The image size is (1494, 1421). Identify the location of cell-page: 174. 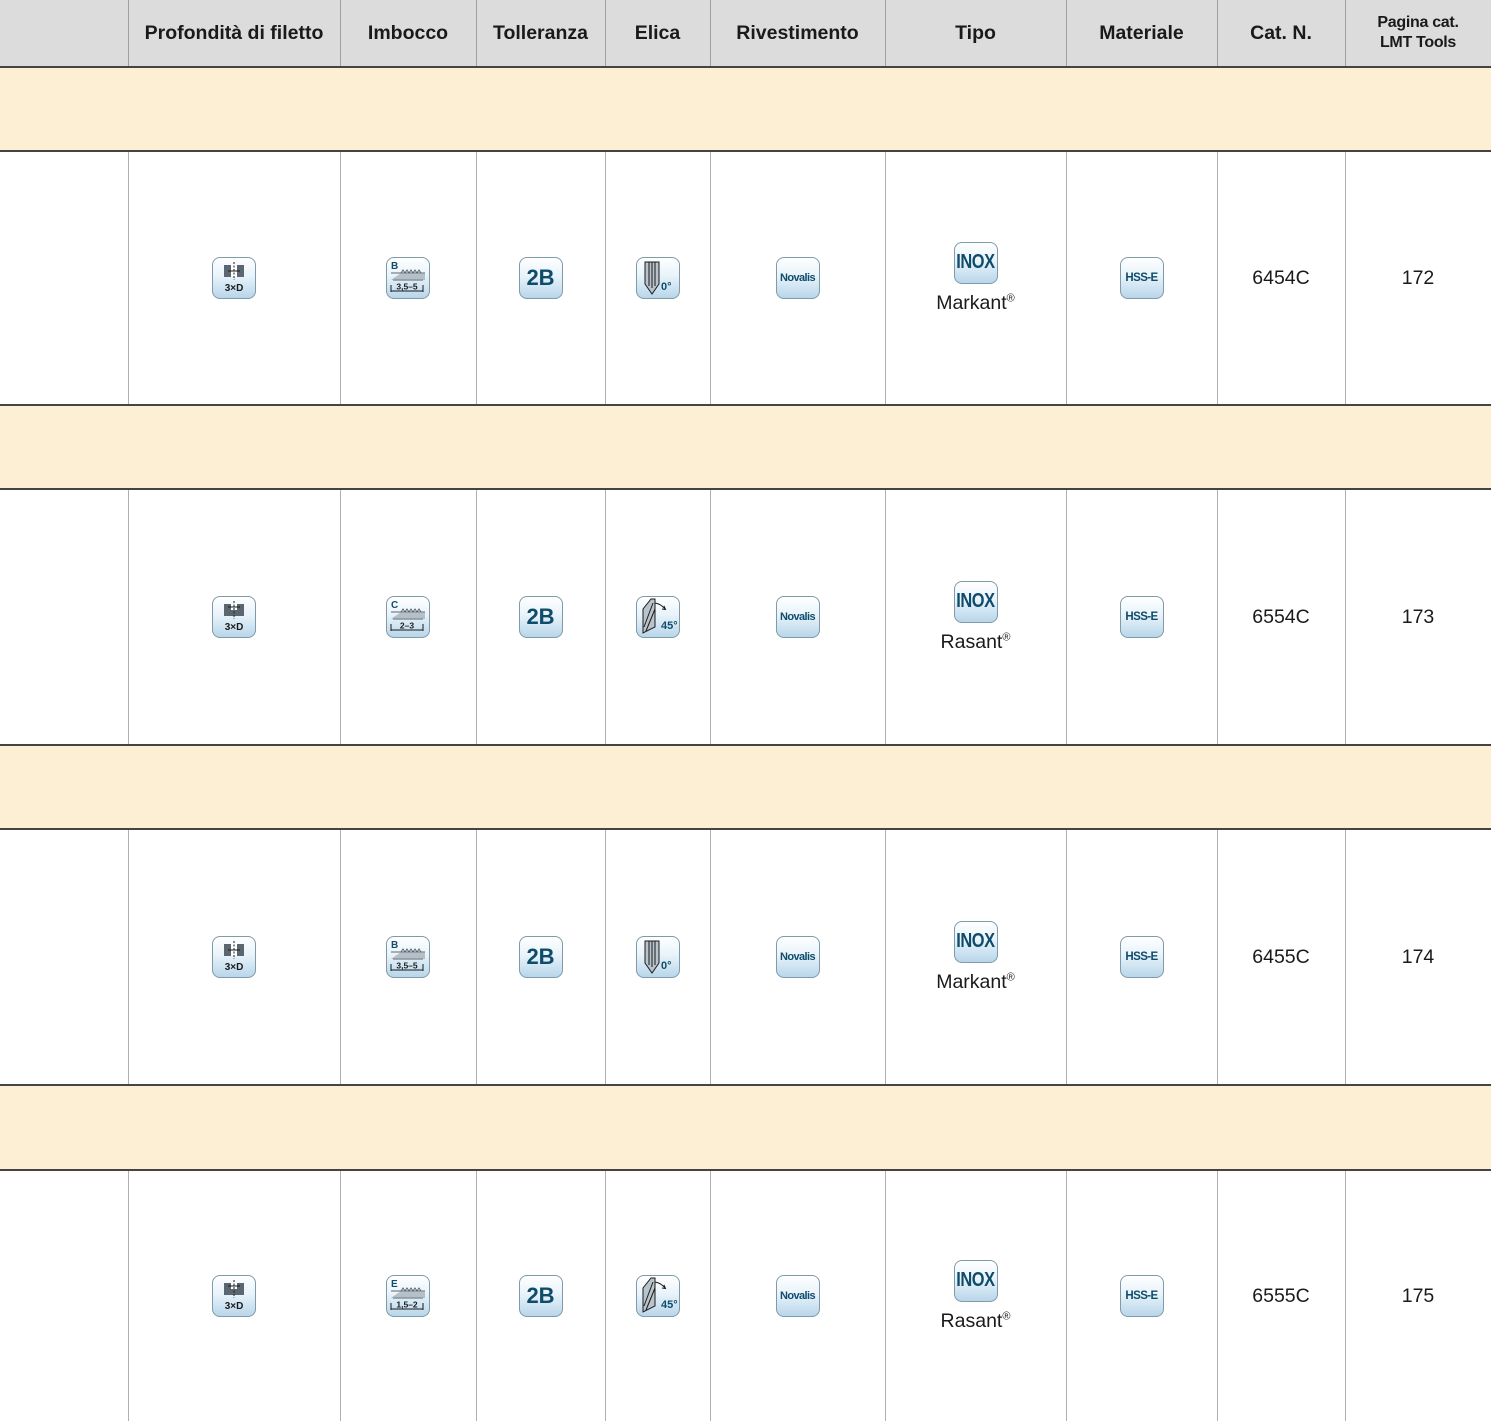
(1418, 957).